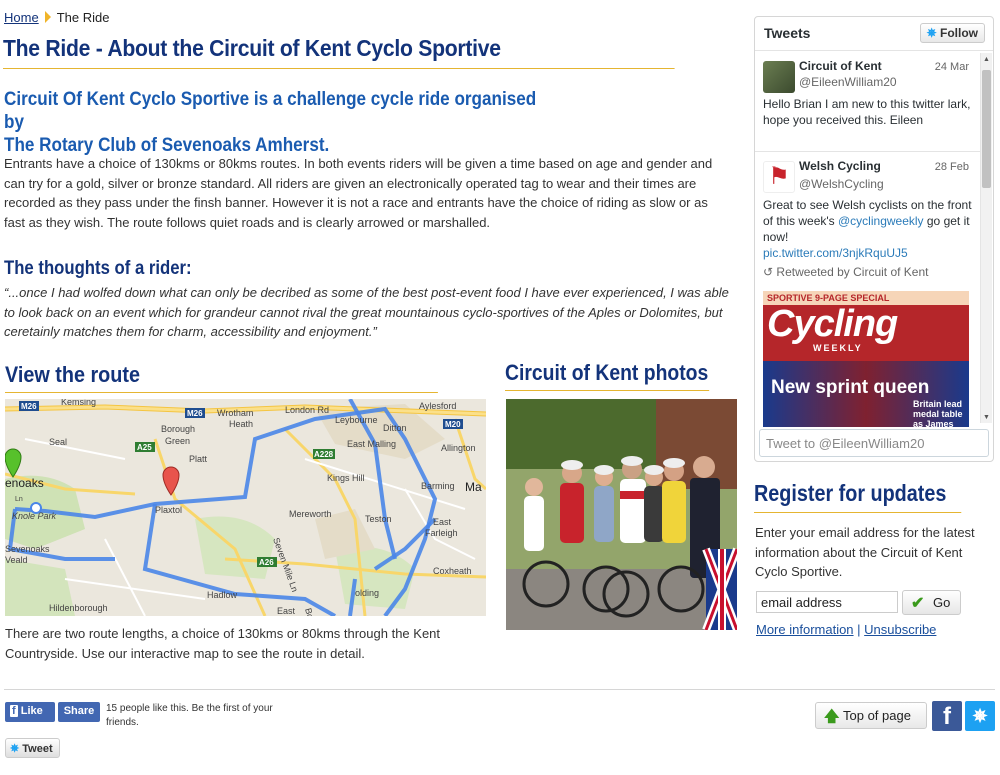  I want to click on go-label: Go, so click(942, 602).